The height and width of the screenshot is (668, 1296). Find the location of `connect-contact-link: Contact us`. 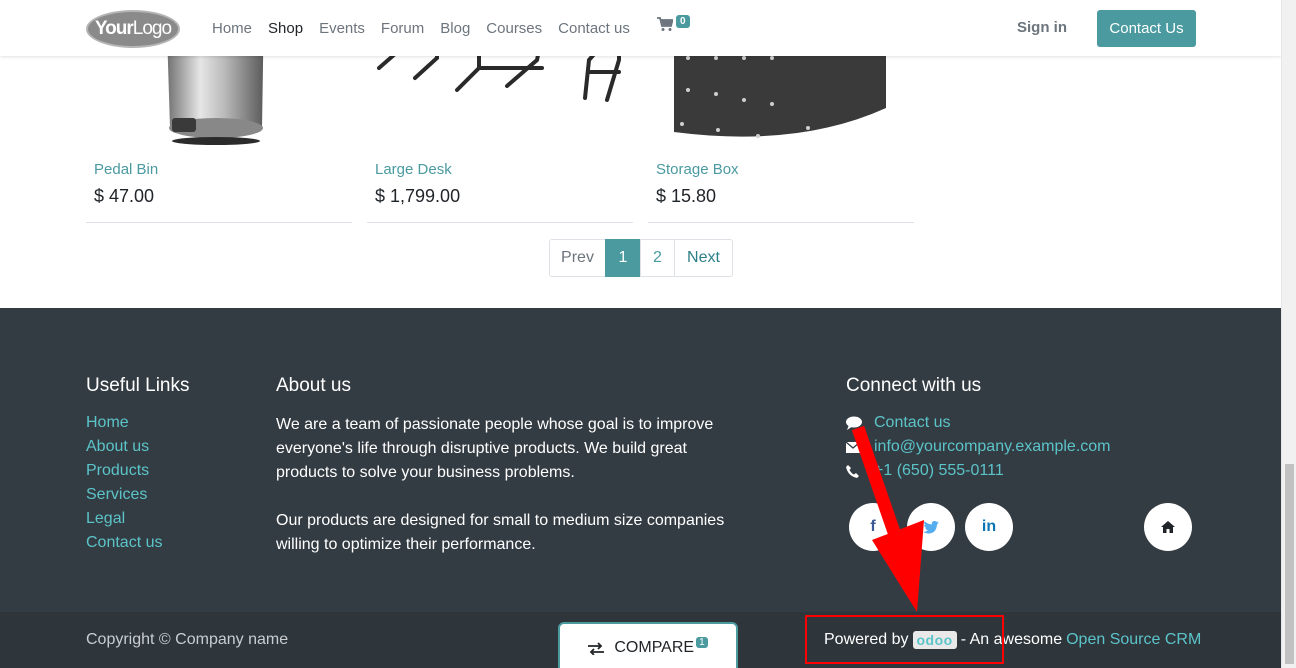

connect-contact-link: Contact us is located at coordinates (912, 423).